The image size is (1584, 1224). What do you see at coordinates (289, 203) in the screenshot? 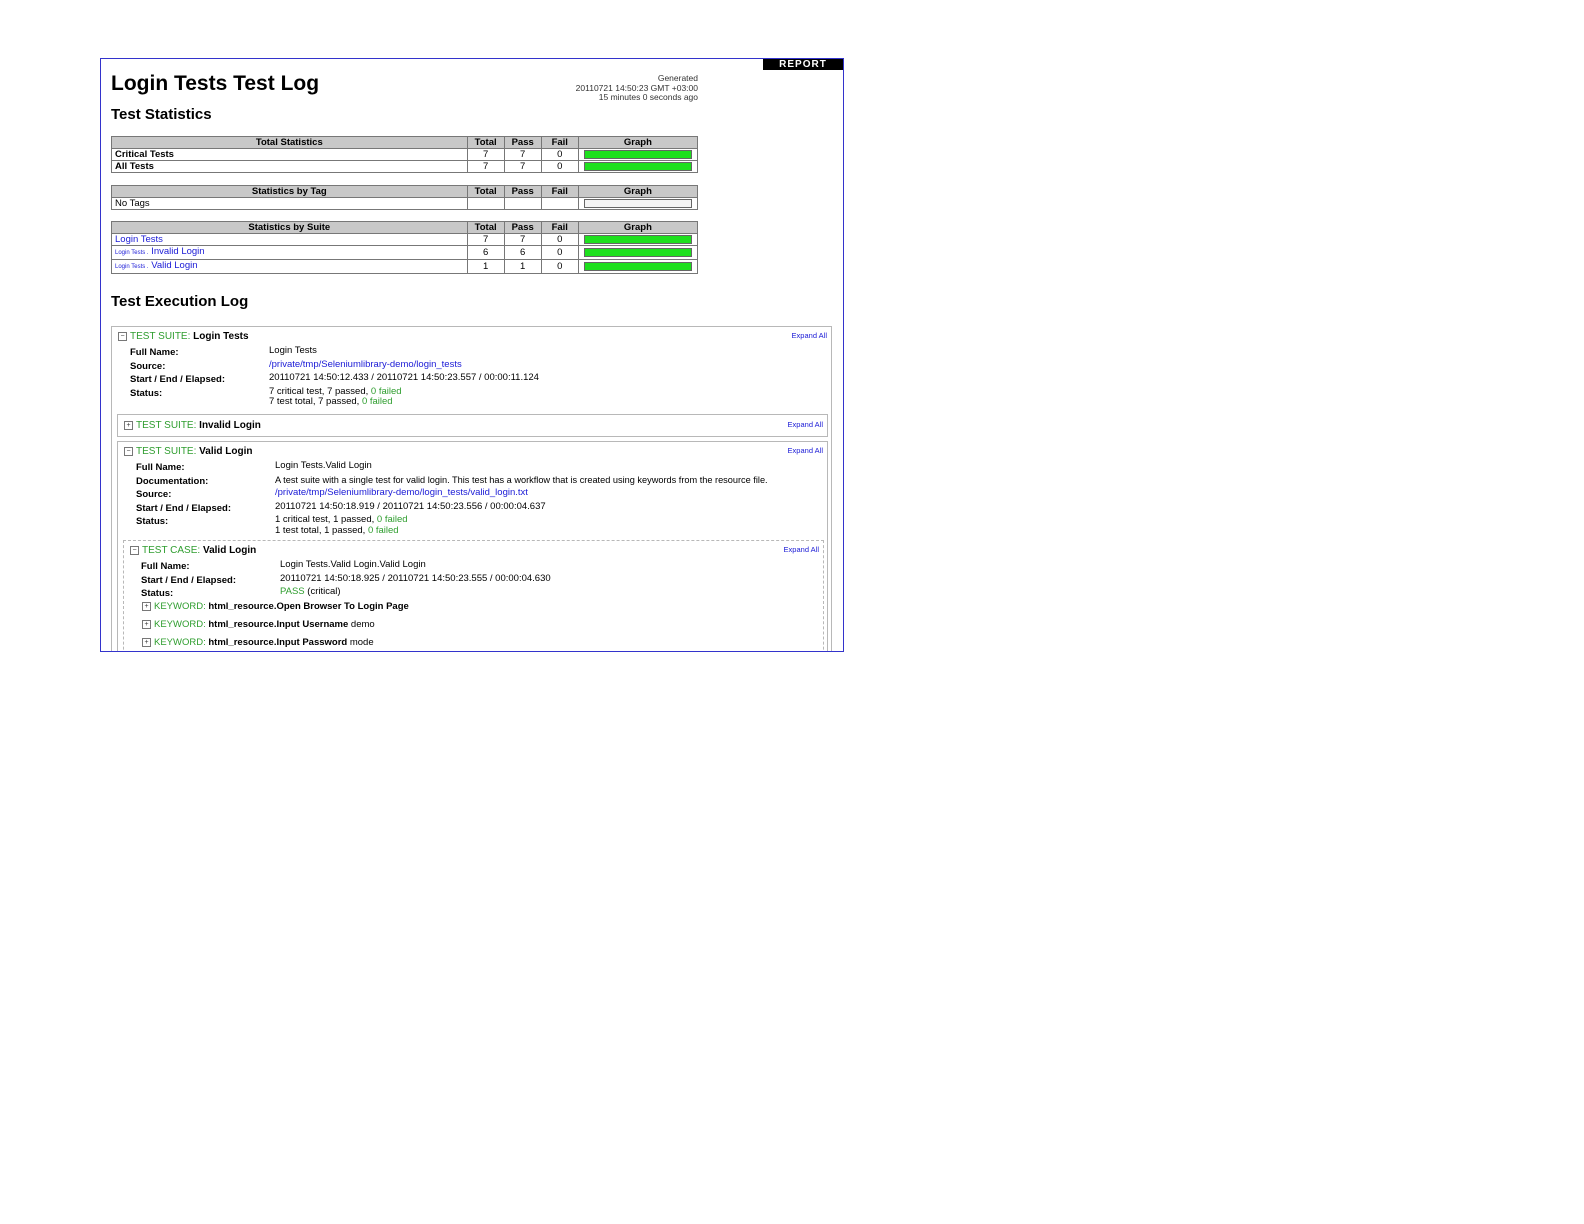
I see `no-tags-text: No Tags` at bounding box center [289, 203].